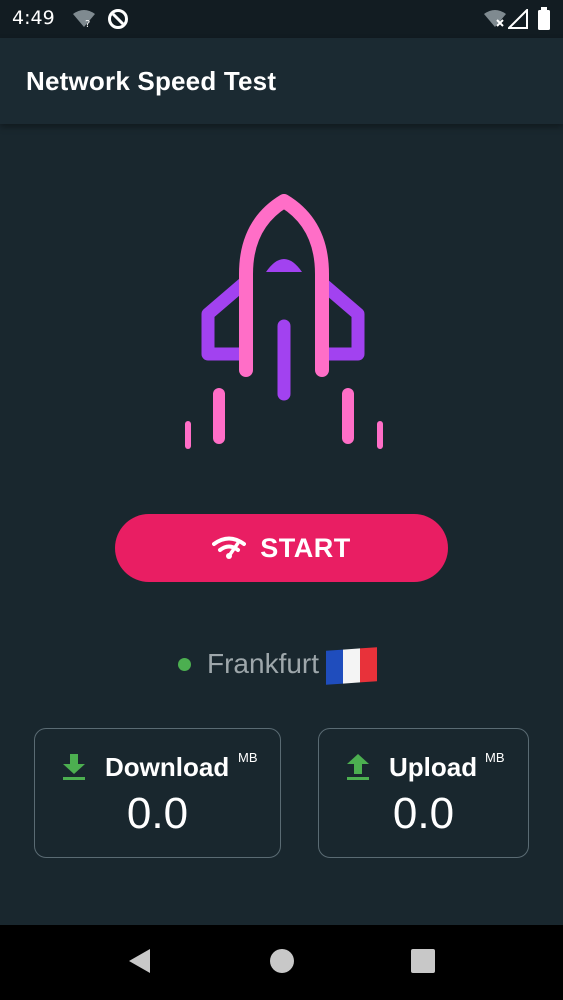 The width and height of the screenshot is (563, 1000). I want to click on upload-value: 0.0, so click(423, 813).